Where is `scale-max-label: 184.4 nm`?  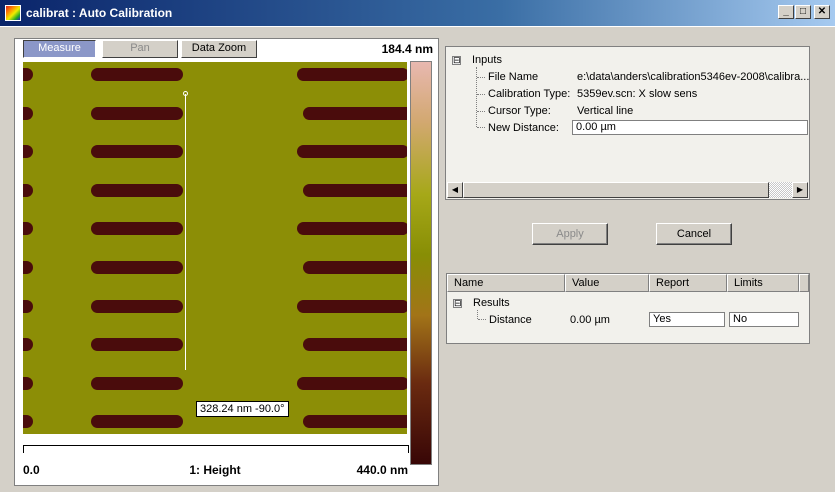 scale-max-label: 184.4 nm is located at coordinates (407, 49).